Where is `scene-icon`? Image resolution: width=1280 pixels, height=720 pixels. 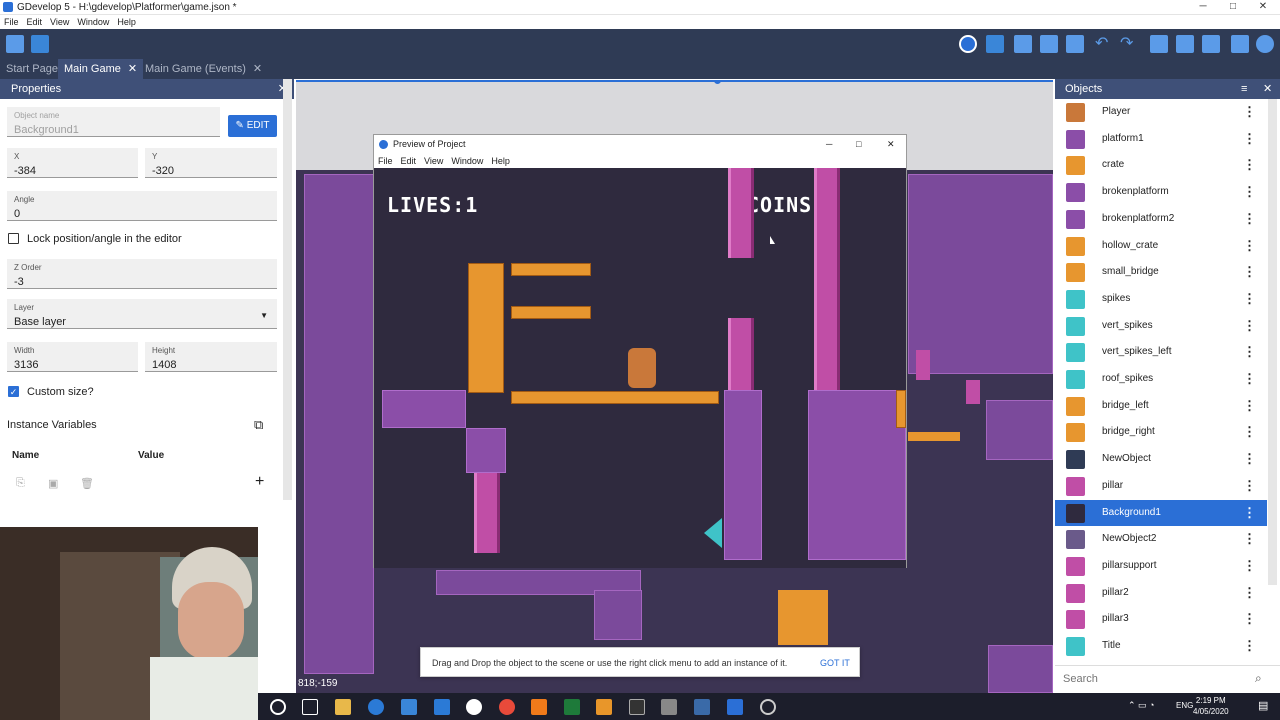
scene-icon is located at coordinates (40, 44).